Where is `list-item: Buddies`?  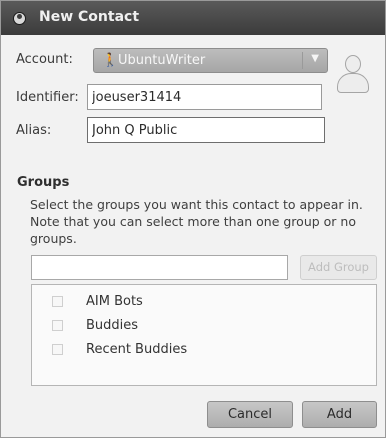 list-item: Buddies is located at coordinates (204, 326).